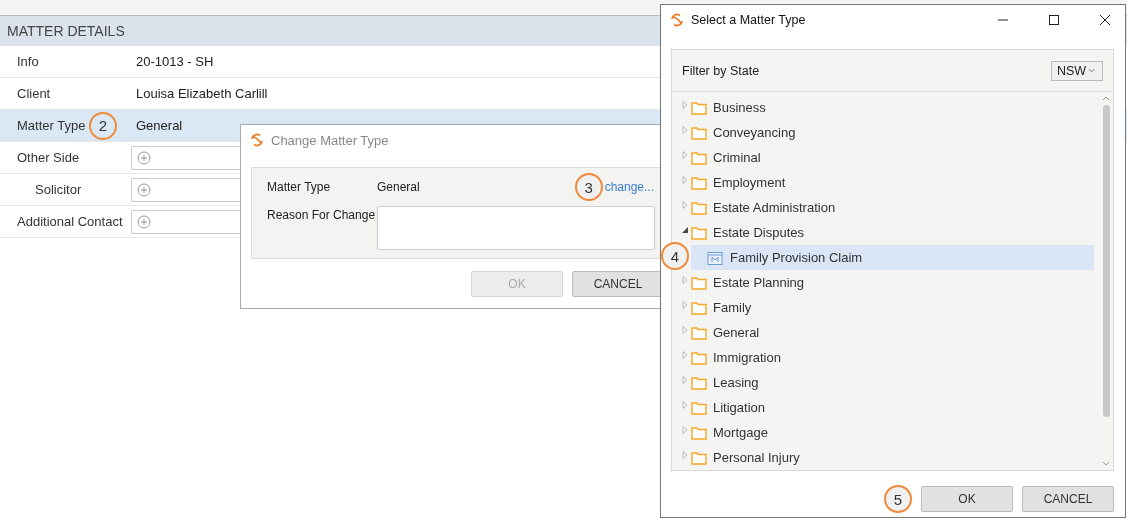 The image size is (1127, 519). I want to click on tree-item: General, so click(883, 332).